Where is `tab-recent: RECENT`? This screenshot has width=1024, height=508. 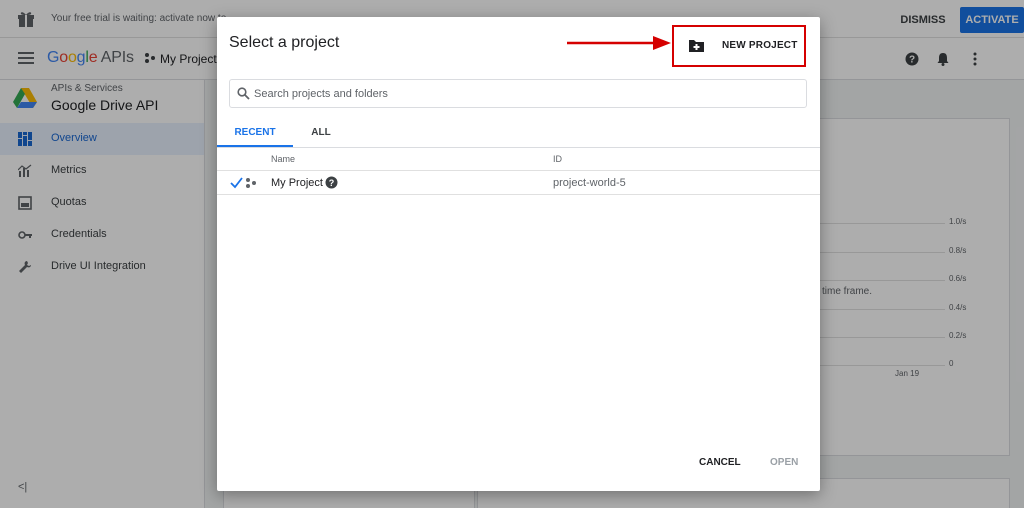
tab-recent: RECENT is located at coordinates (255, 134).